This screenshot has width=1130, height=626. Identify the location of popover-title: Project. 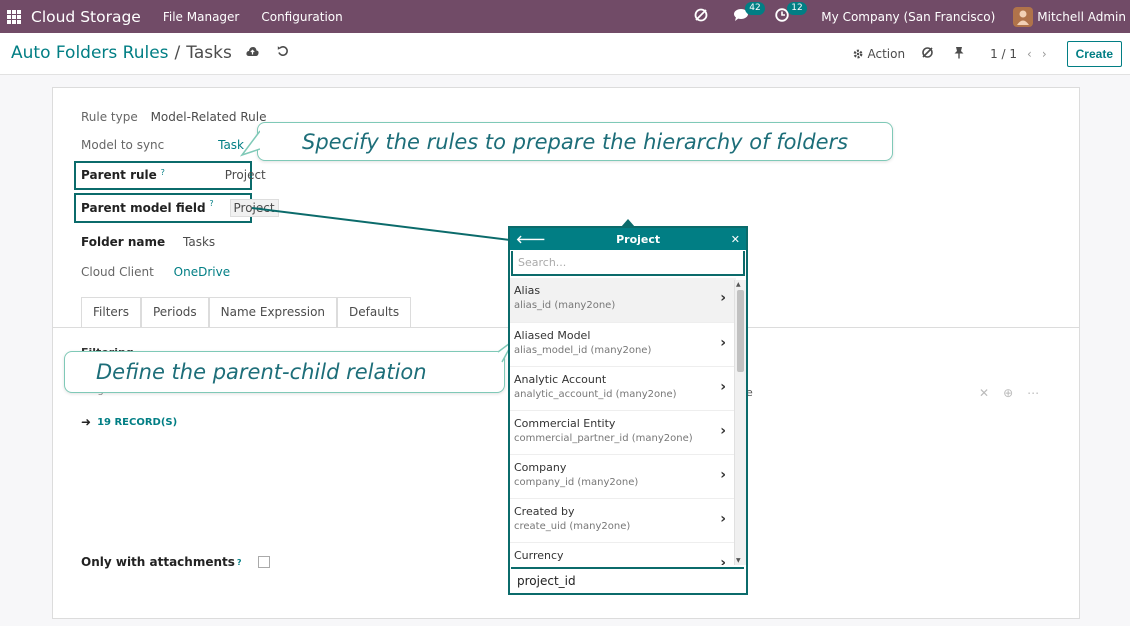
(638, 239).